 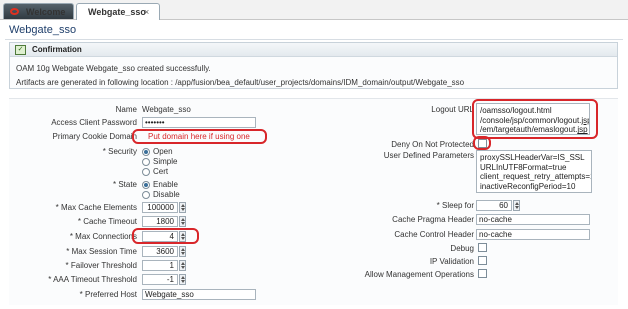 I want to click on cache-control-header-label: Cache Control Header, so click(x=434, y=234).